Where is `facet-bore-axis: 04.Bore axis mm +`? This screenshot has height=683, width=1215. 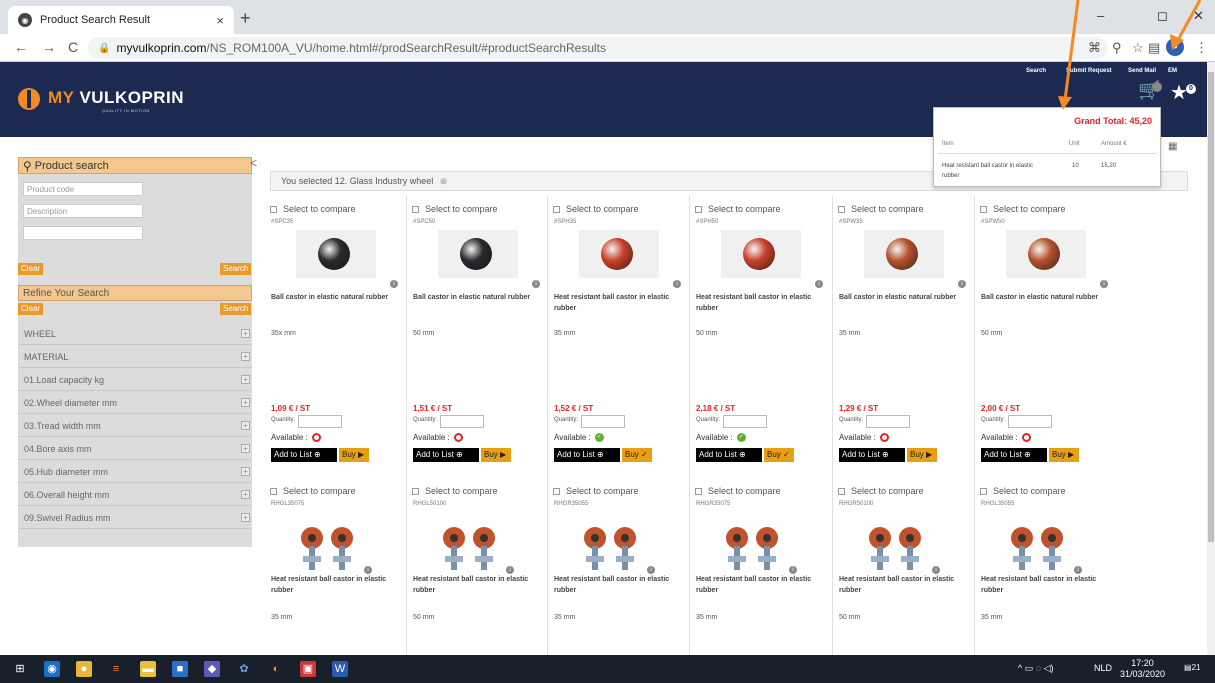 facet-bore-axis: 04.Bore axis mm + is located at coordinates (135, 449).